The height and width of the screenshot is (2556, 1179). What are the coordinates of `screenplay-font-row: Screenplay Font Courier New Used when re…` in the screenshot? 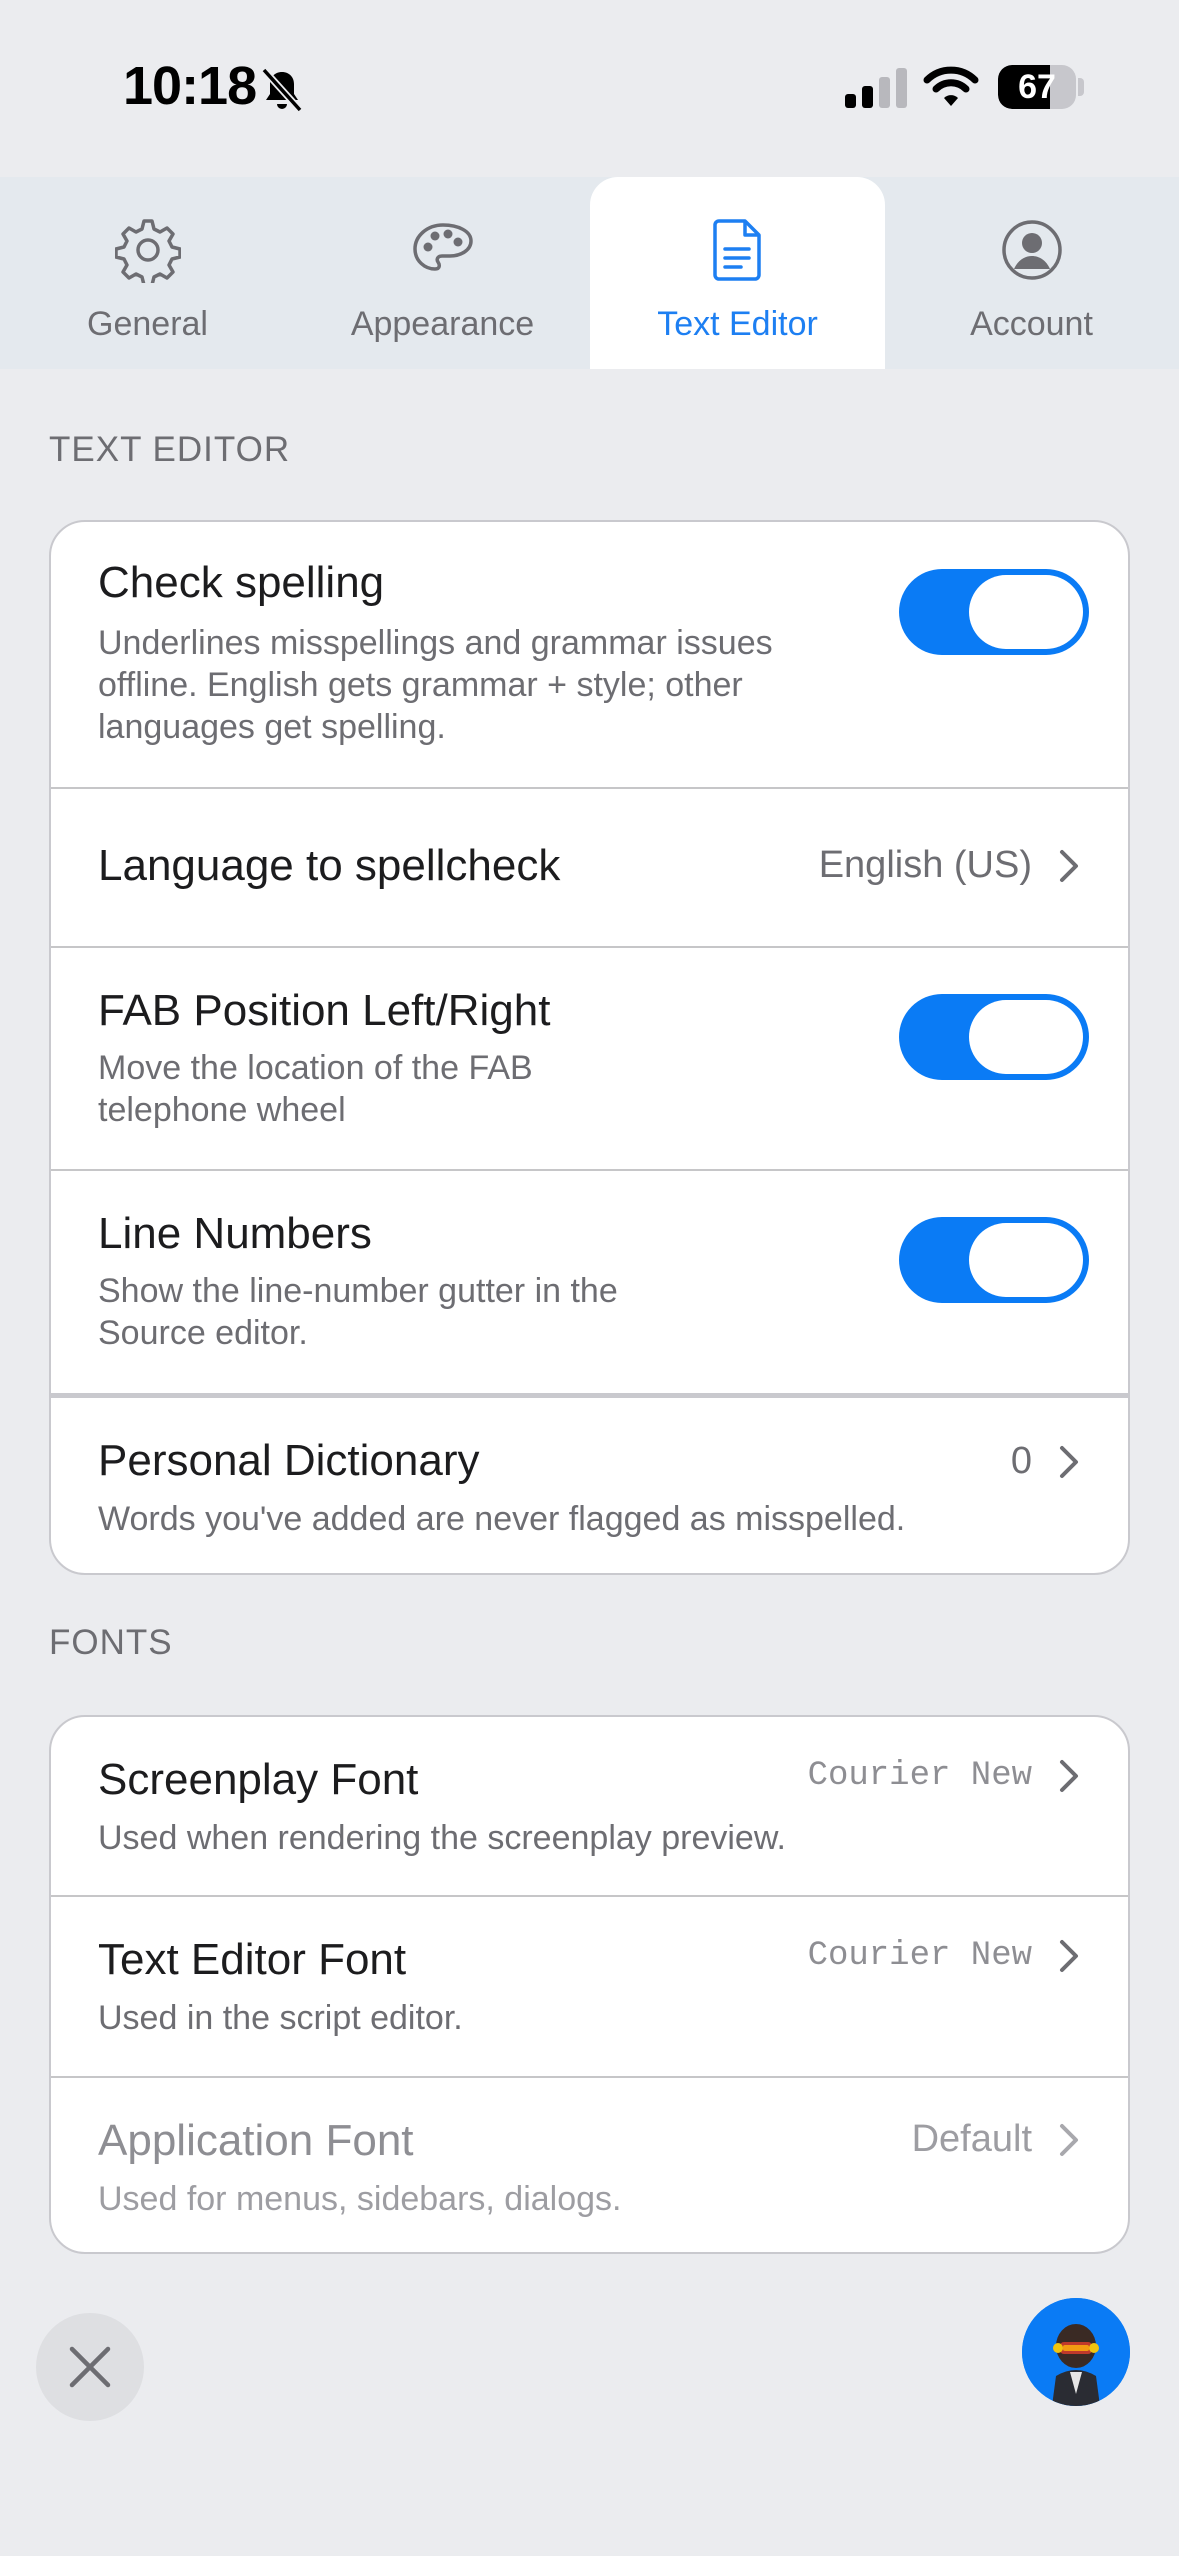 It's located at (589, 1806).